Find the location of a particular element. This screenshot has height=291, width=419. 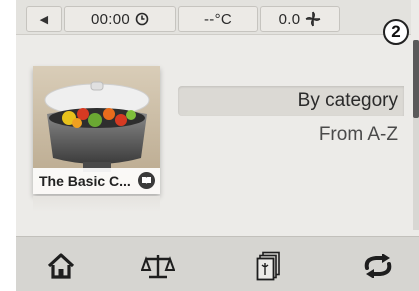

card-reflection is located at coordinates (96, 204).